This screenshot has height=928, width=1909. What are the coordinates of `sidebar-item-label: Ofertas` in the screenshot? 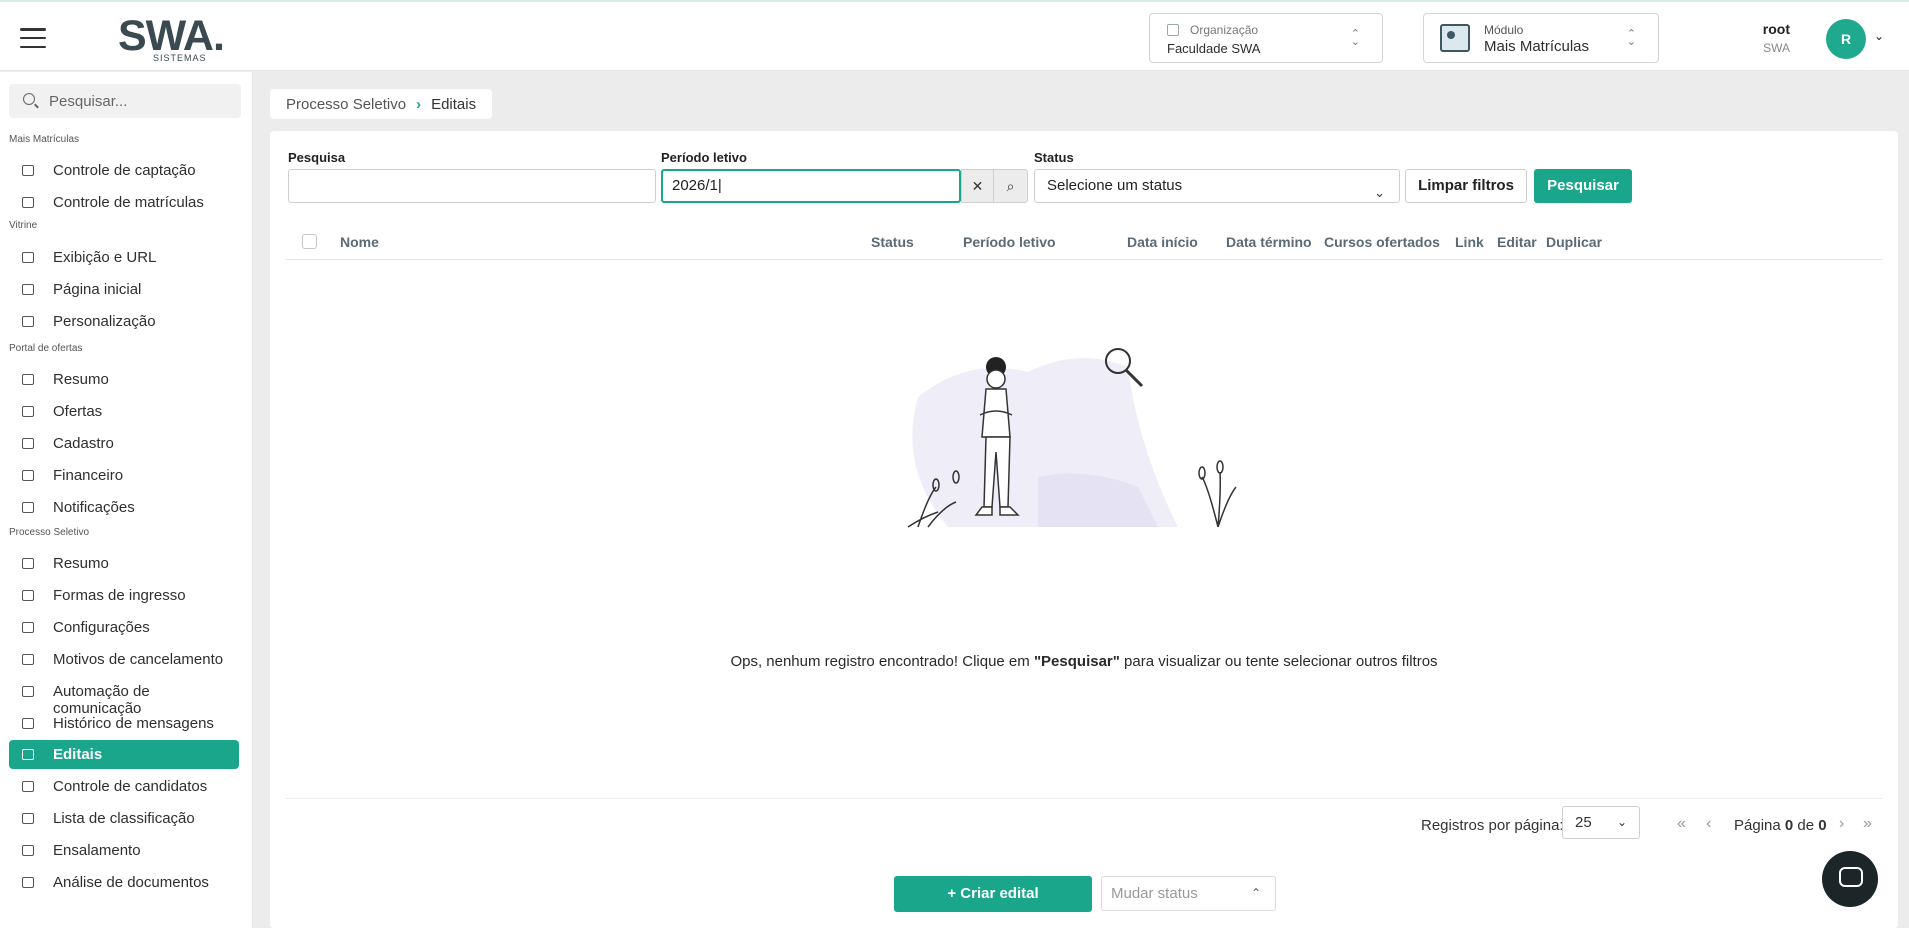 It's located at (78, 411).